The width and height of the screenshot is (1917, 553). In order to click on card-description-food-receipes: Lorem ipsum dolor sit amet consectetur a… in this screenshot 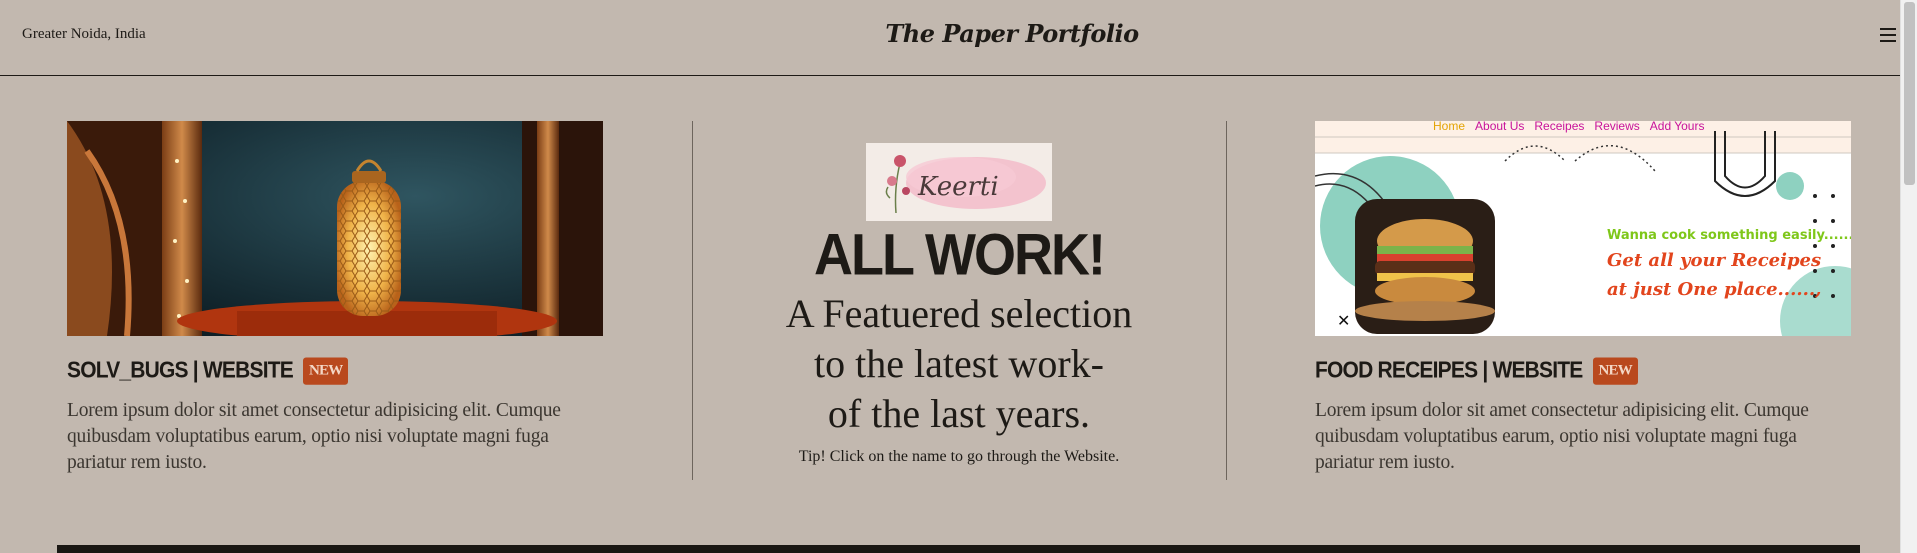, I will do `click(1562, 436)`.